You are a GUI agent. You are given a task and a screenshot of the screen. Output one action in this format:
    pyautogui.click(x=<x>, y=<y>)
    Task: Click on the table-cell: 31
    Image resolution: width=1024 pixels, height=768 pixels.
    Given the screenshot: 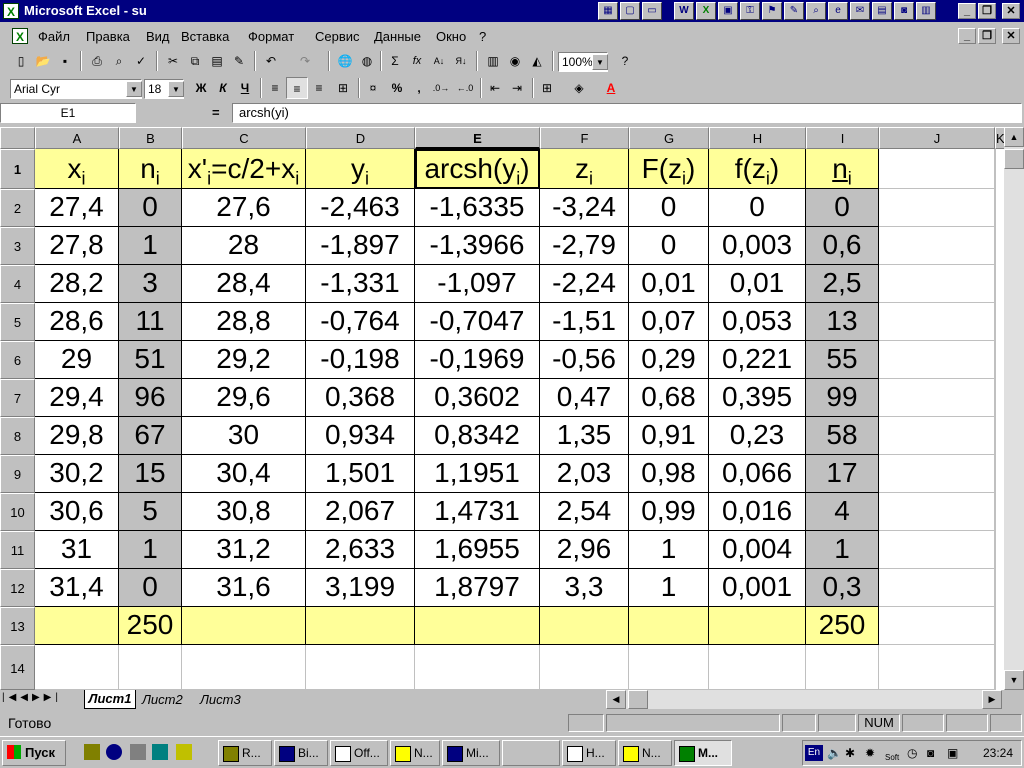 What is the action you would take?
    pyautogui.click(x=77, y=550)
    